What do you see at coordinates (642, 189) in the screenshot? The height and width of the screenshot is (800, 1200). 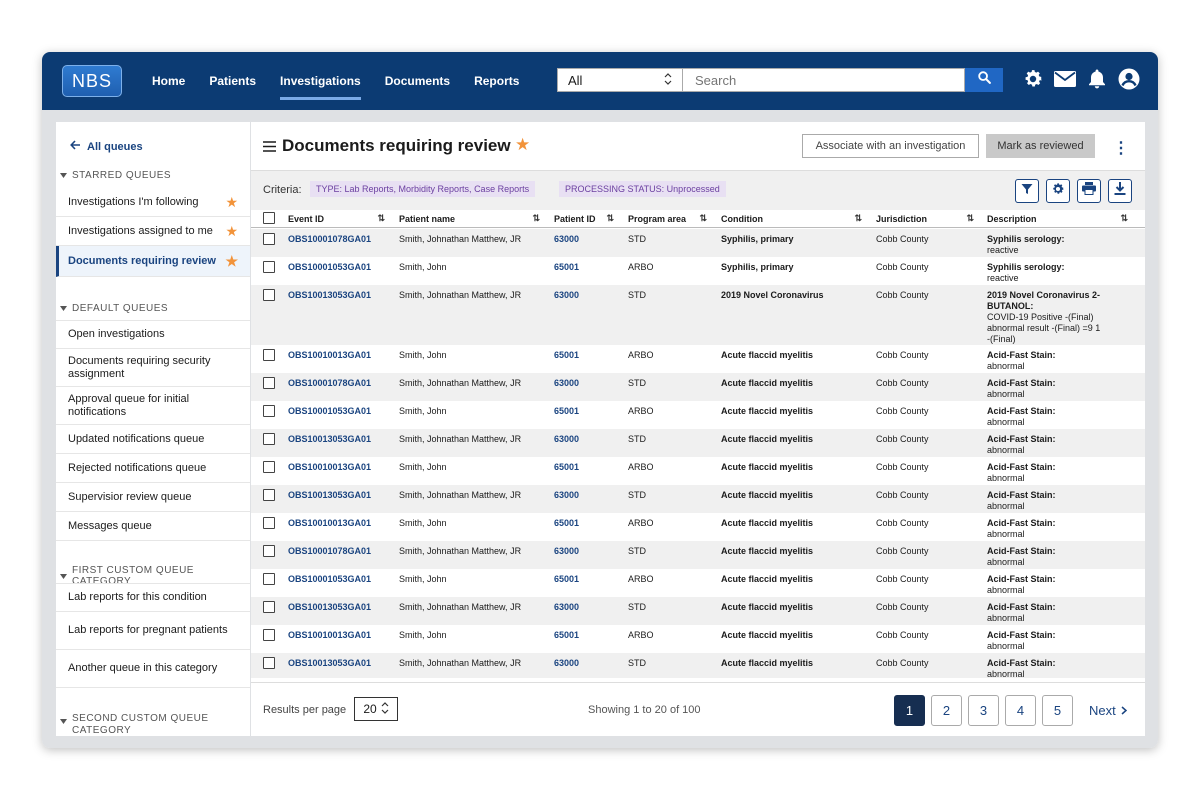 I see `criteria-chip-status: PROCESSING STATUS: Unprocessed` at bounding box center [642, 189].